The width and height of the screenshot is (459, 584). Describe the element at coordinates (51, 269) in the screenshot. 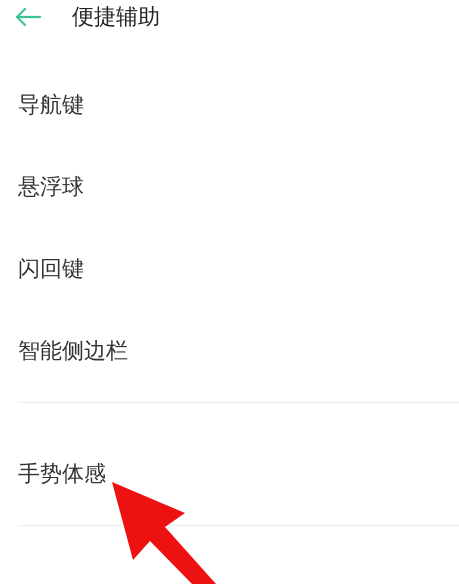

I see `settings-item: 闪回键` at that location.